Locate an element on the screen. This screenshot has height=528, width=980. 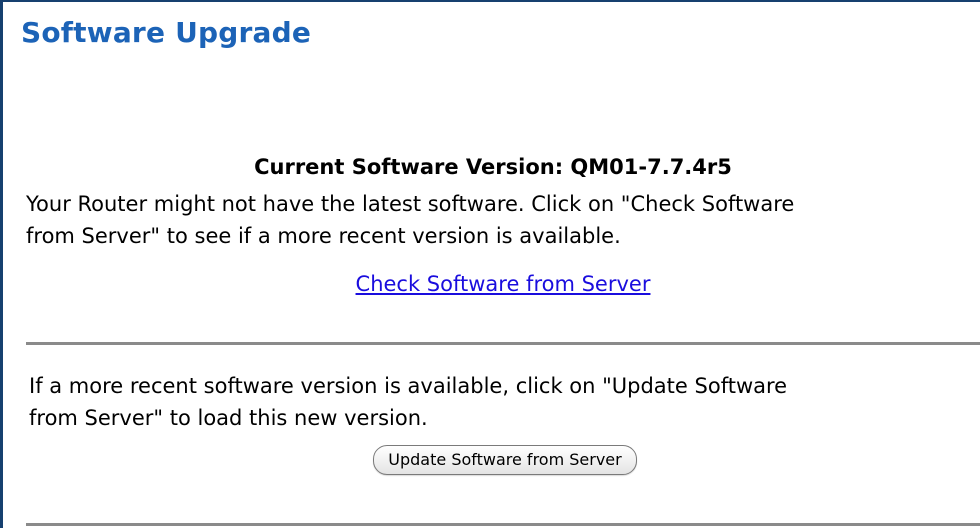
update-button-row: Update Software from Server is located at coordinates (491, 460).